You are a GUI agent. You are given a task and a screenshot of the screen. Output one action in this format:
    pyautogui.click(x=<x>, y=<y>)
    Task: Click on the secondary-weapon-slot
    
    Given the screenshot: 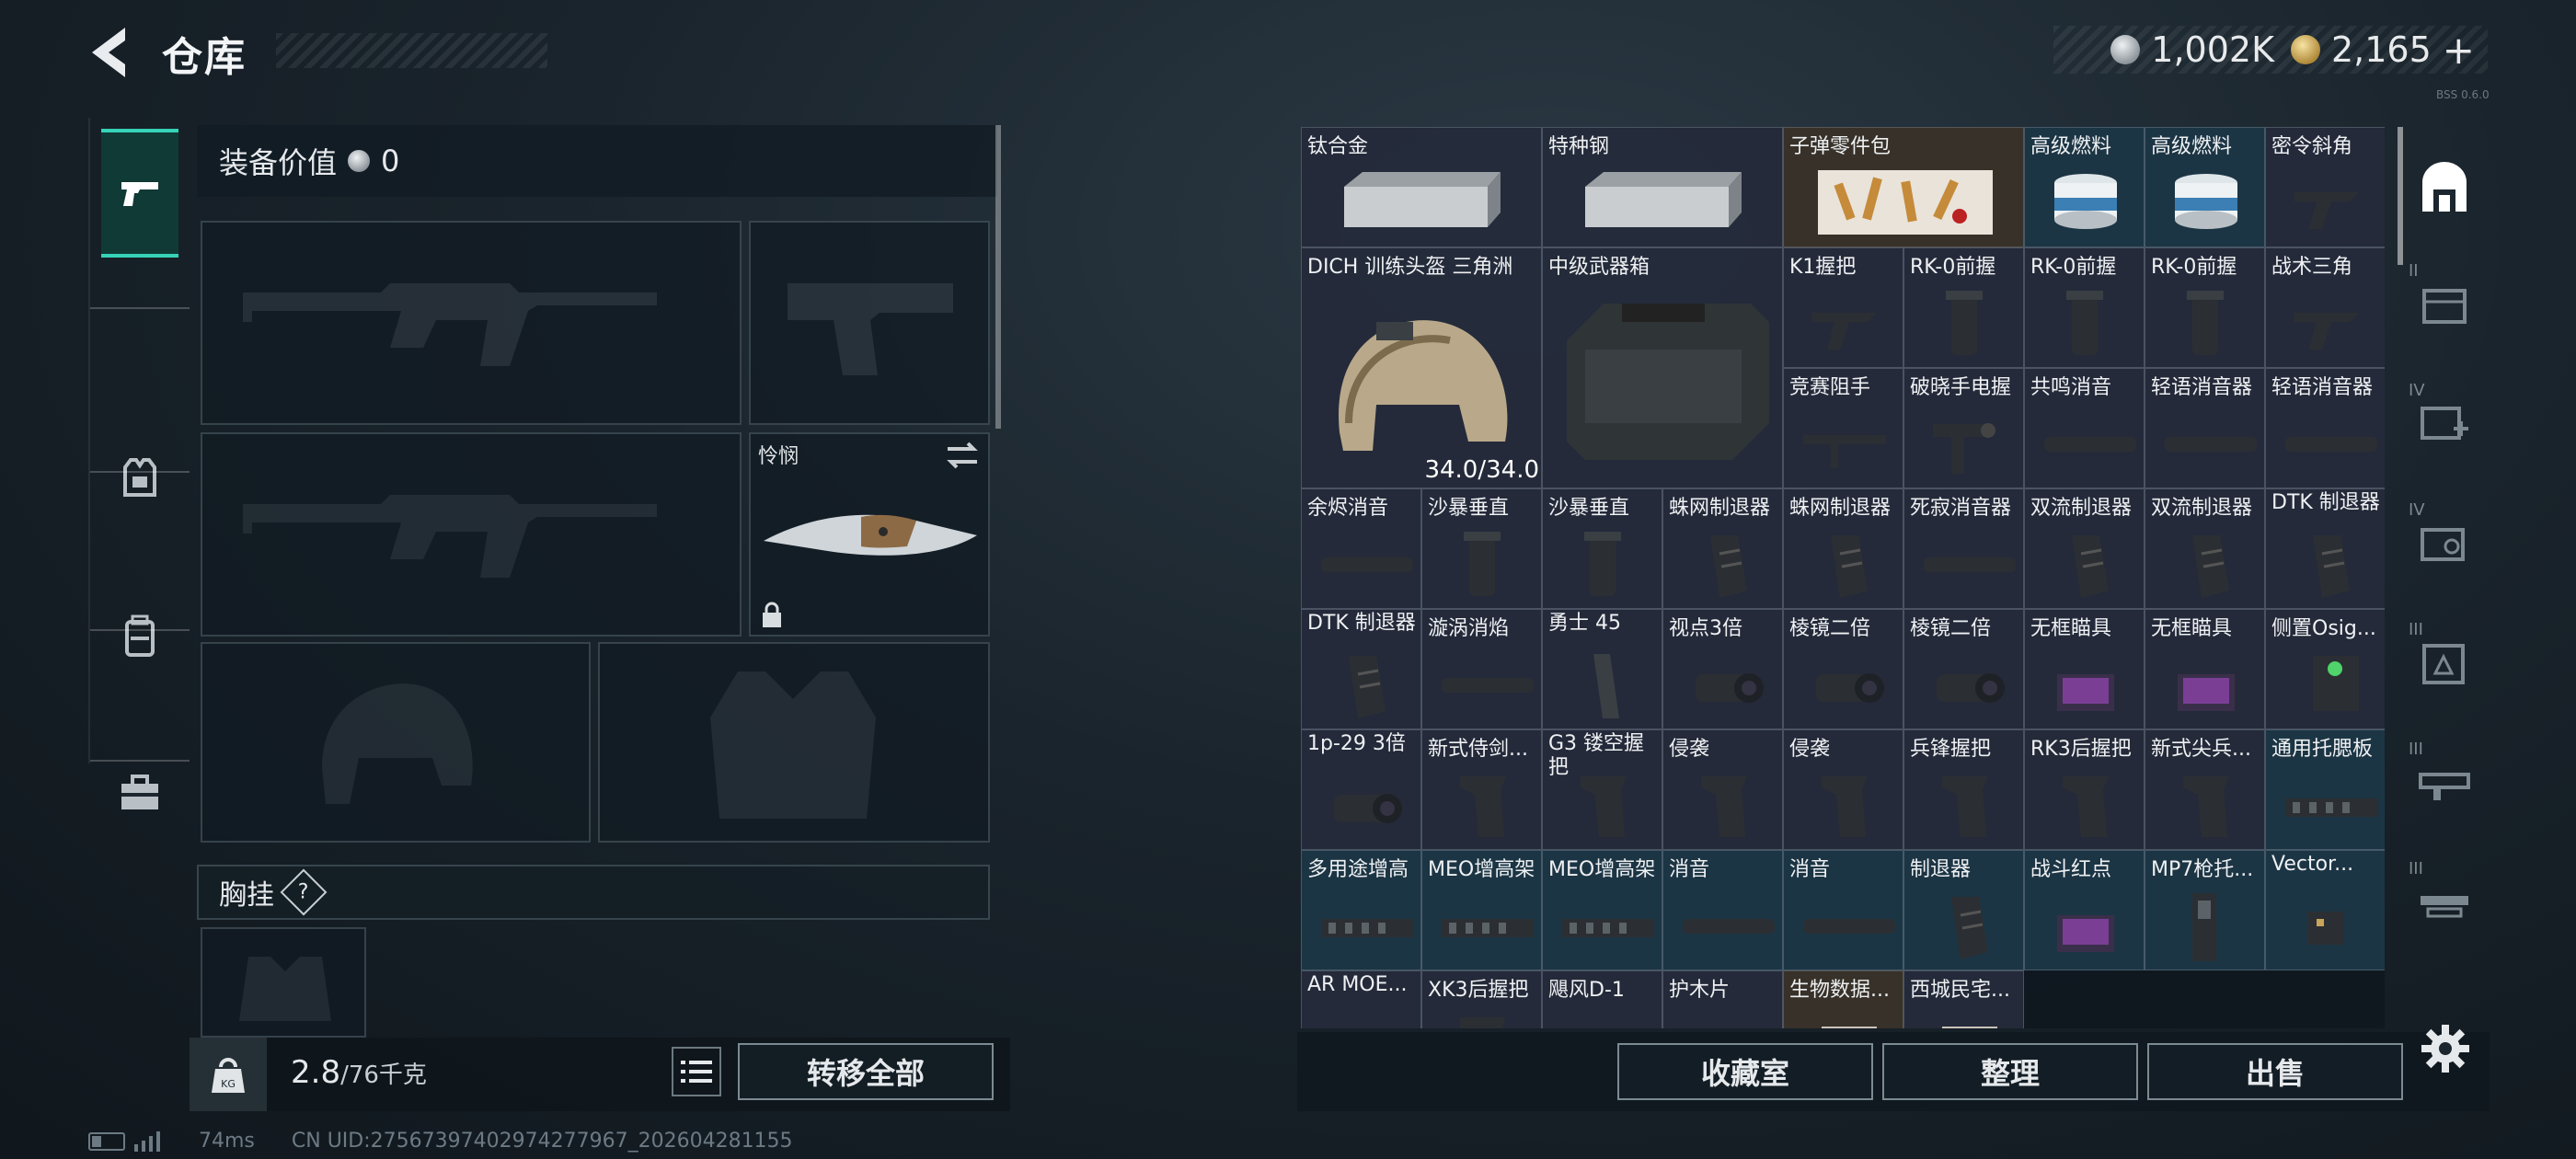 What is the action you would take?
    pyautogui.click(x=471, y=534)
    